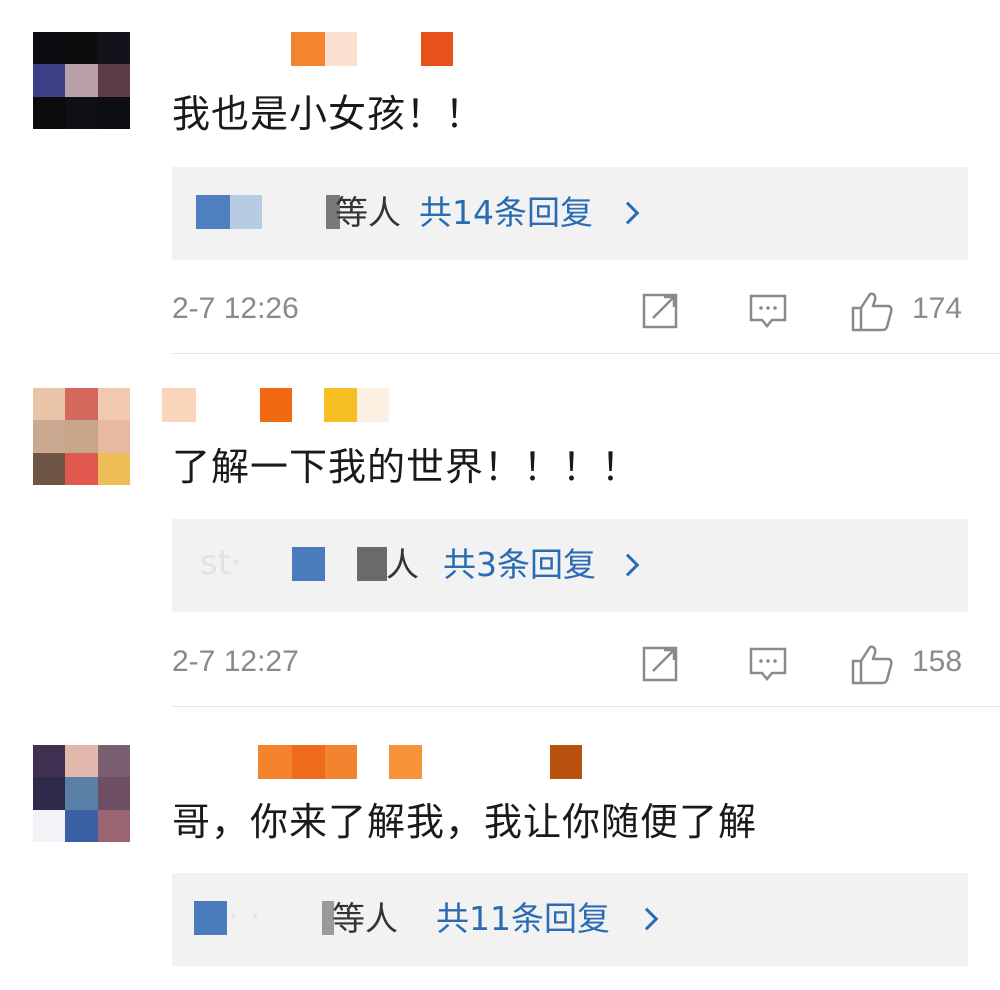  I want to click on blurred-name: · ·, so click(244, 917).